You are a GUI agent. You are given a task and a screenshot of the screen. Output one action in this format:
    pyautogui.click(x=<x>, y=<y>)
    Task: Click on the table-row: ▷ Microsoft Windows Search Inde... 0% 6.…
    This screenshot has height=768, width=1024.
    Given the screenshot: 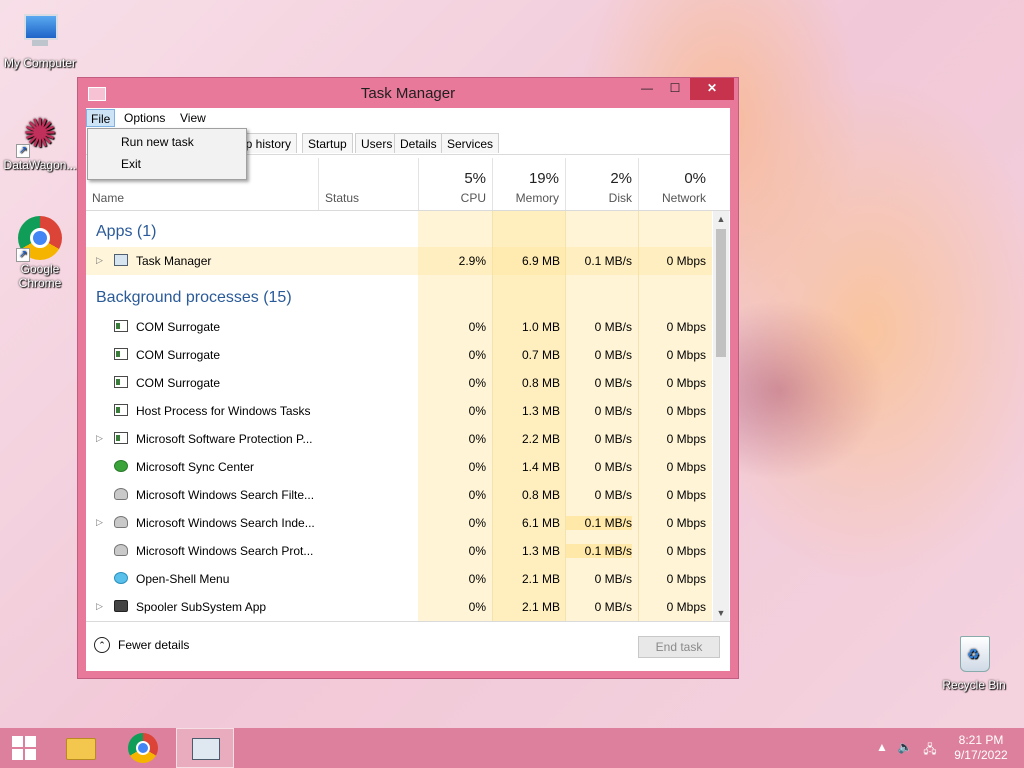 What is the action you would take?
    pyautogui.click(x=399, y=523)
    